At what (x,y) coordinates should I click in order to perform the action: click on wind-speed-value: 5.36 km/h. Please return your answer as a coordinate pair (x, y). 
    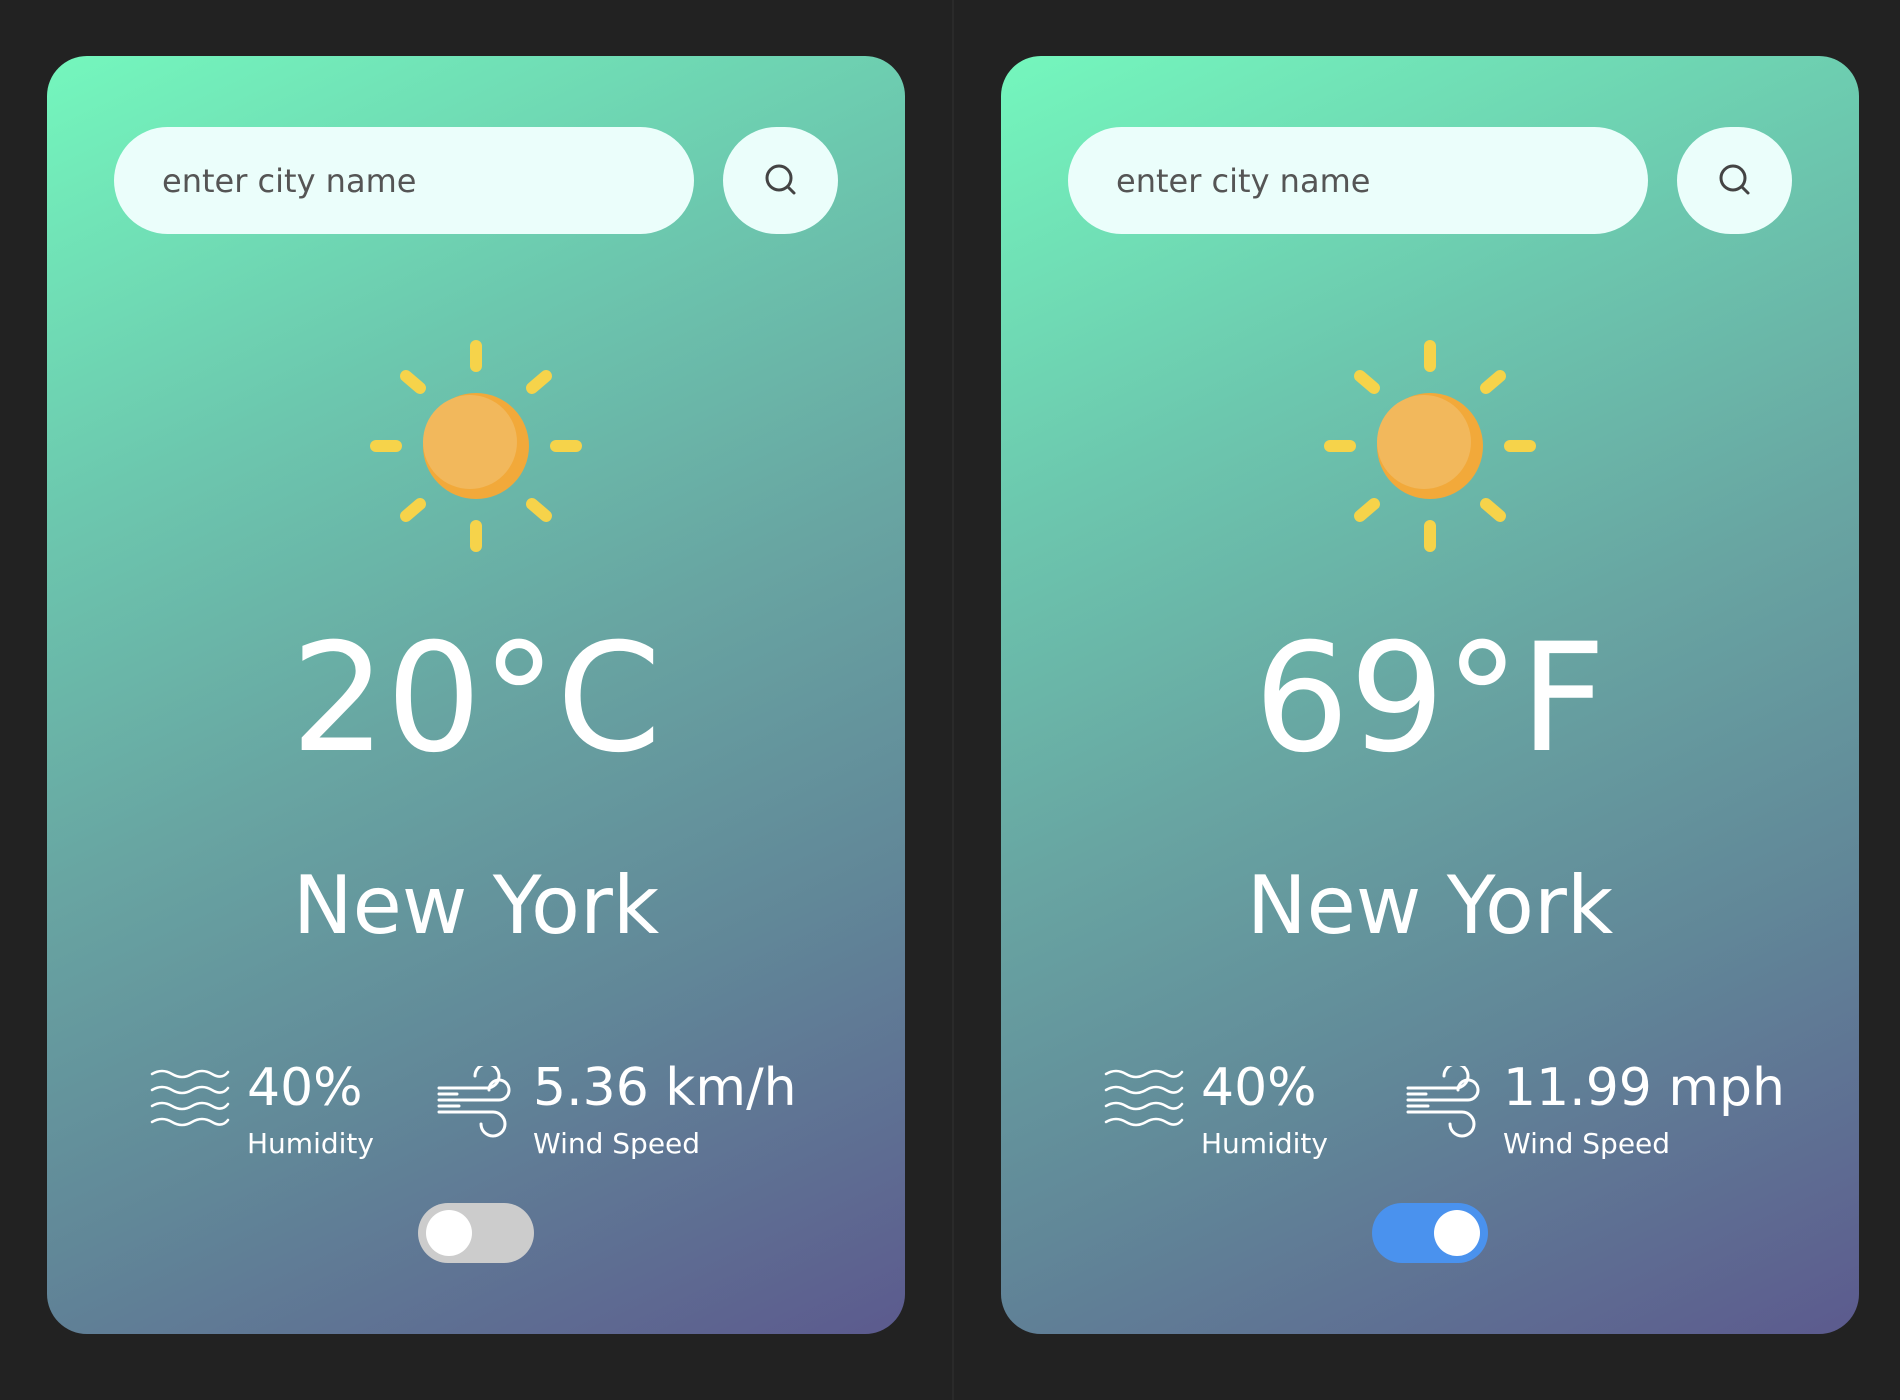
    Looking at the image, I should click on (665, 1088).